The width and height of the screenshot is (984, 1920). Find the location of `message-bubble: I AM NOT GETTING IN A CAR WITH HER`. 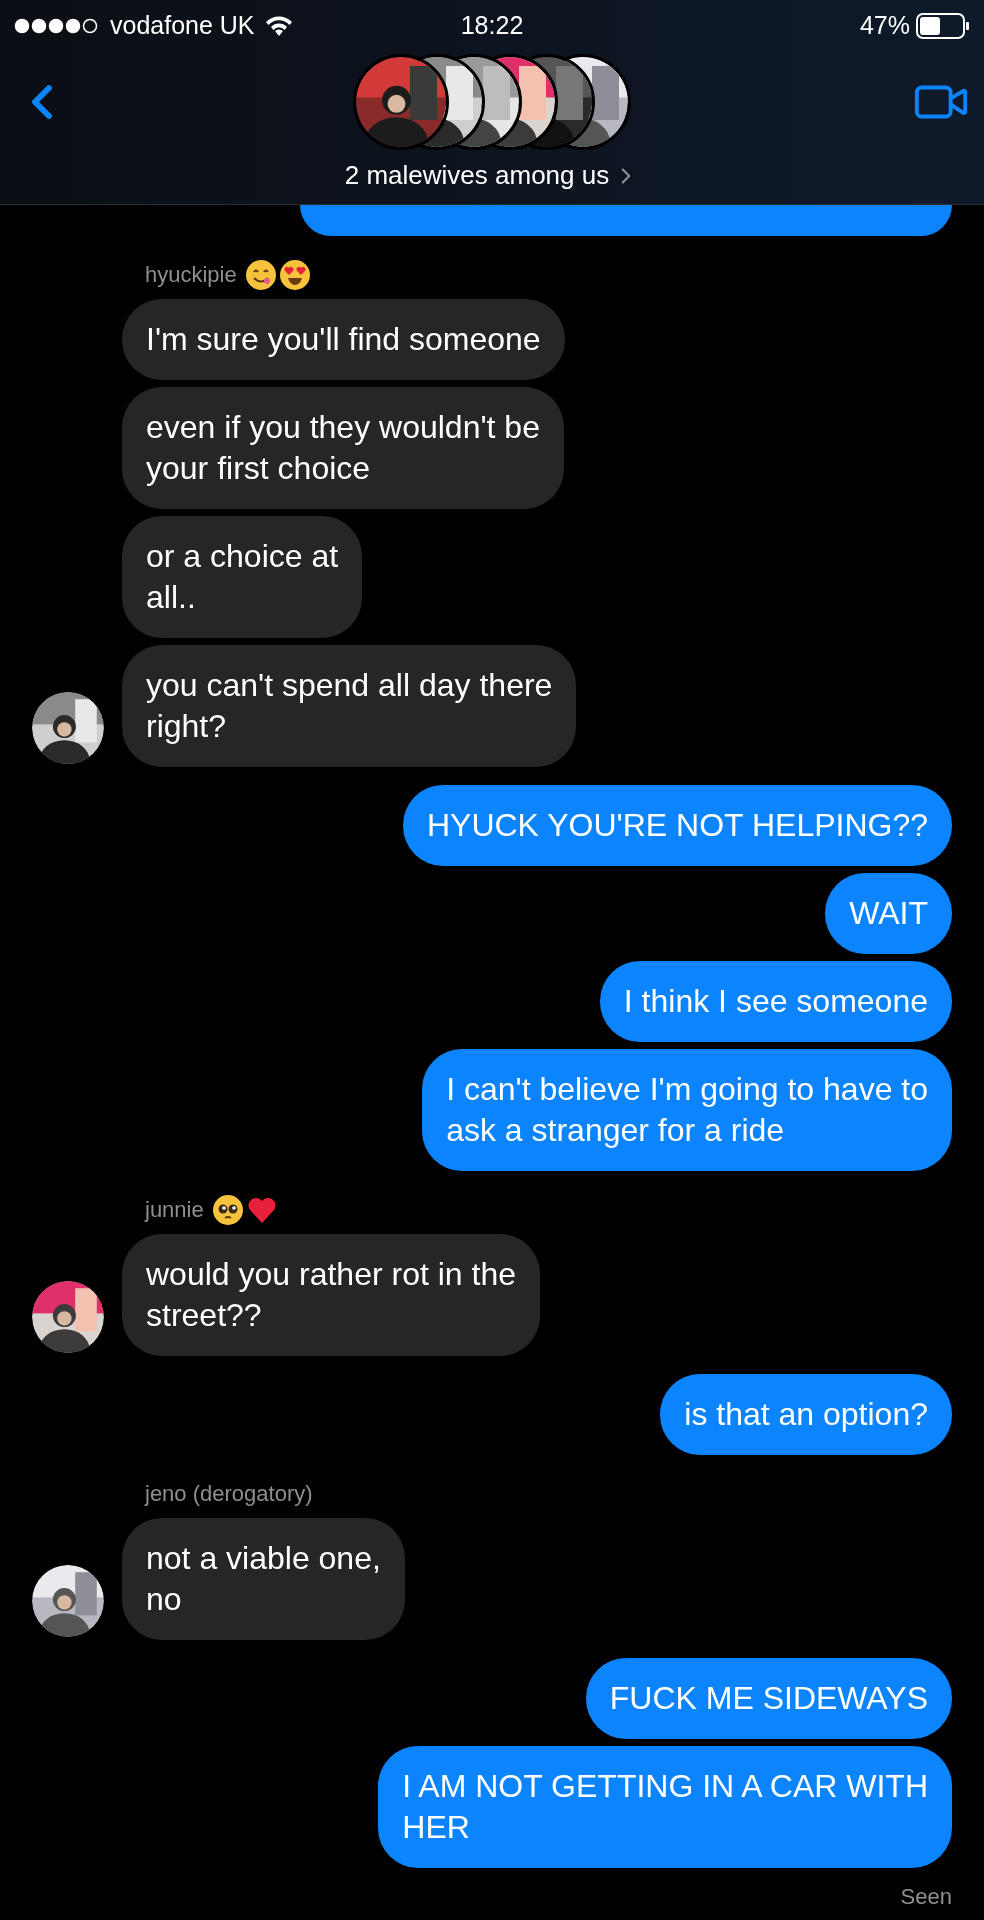

message-bubble: I AM NOT GETTING IN A CAR WITH HER is located at coordinates (665, 1807).